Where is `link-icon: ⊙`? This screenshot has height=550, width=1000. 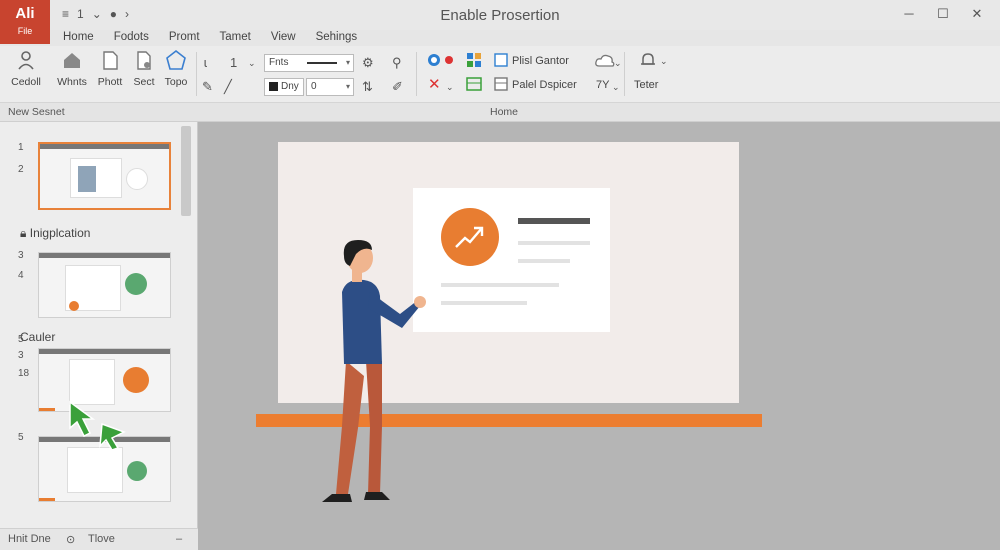 link-icon: ⊙ is located at coordinates (70, 539).